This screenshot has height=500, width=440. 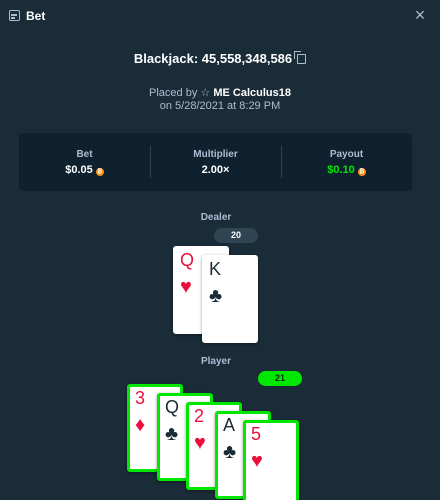 What do you see at coordinates (280, 378) in the screenshot?
I see `player-total-badge: 21` at bounding box center [280, 378].